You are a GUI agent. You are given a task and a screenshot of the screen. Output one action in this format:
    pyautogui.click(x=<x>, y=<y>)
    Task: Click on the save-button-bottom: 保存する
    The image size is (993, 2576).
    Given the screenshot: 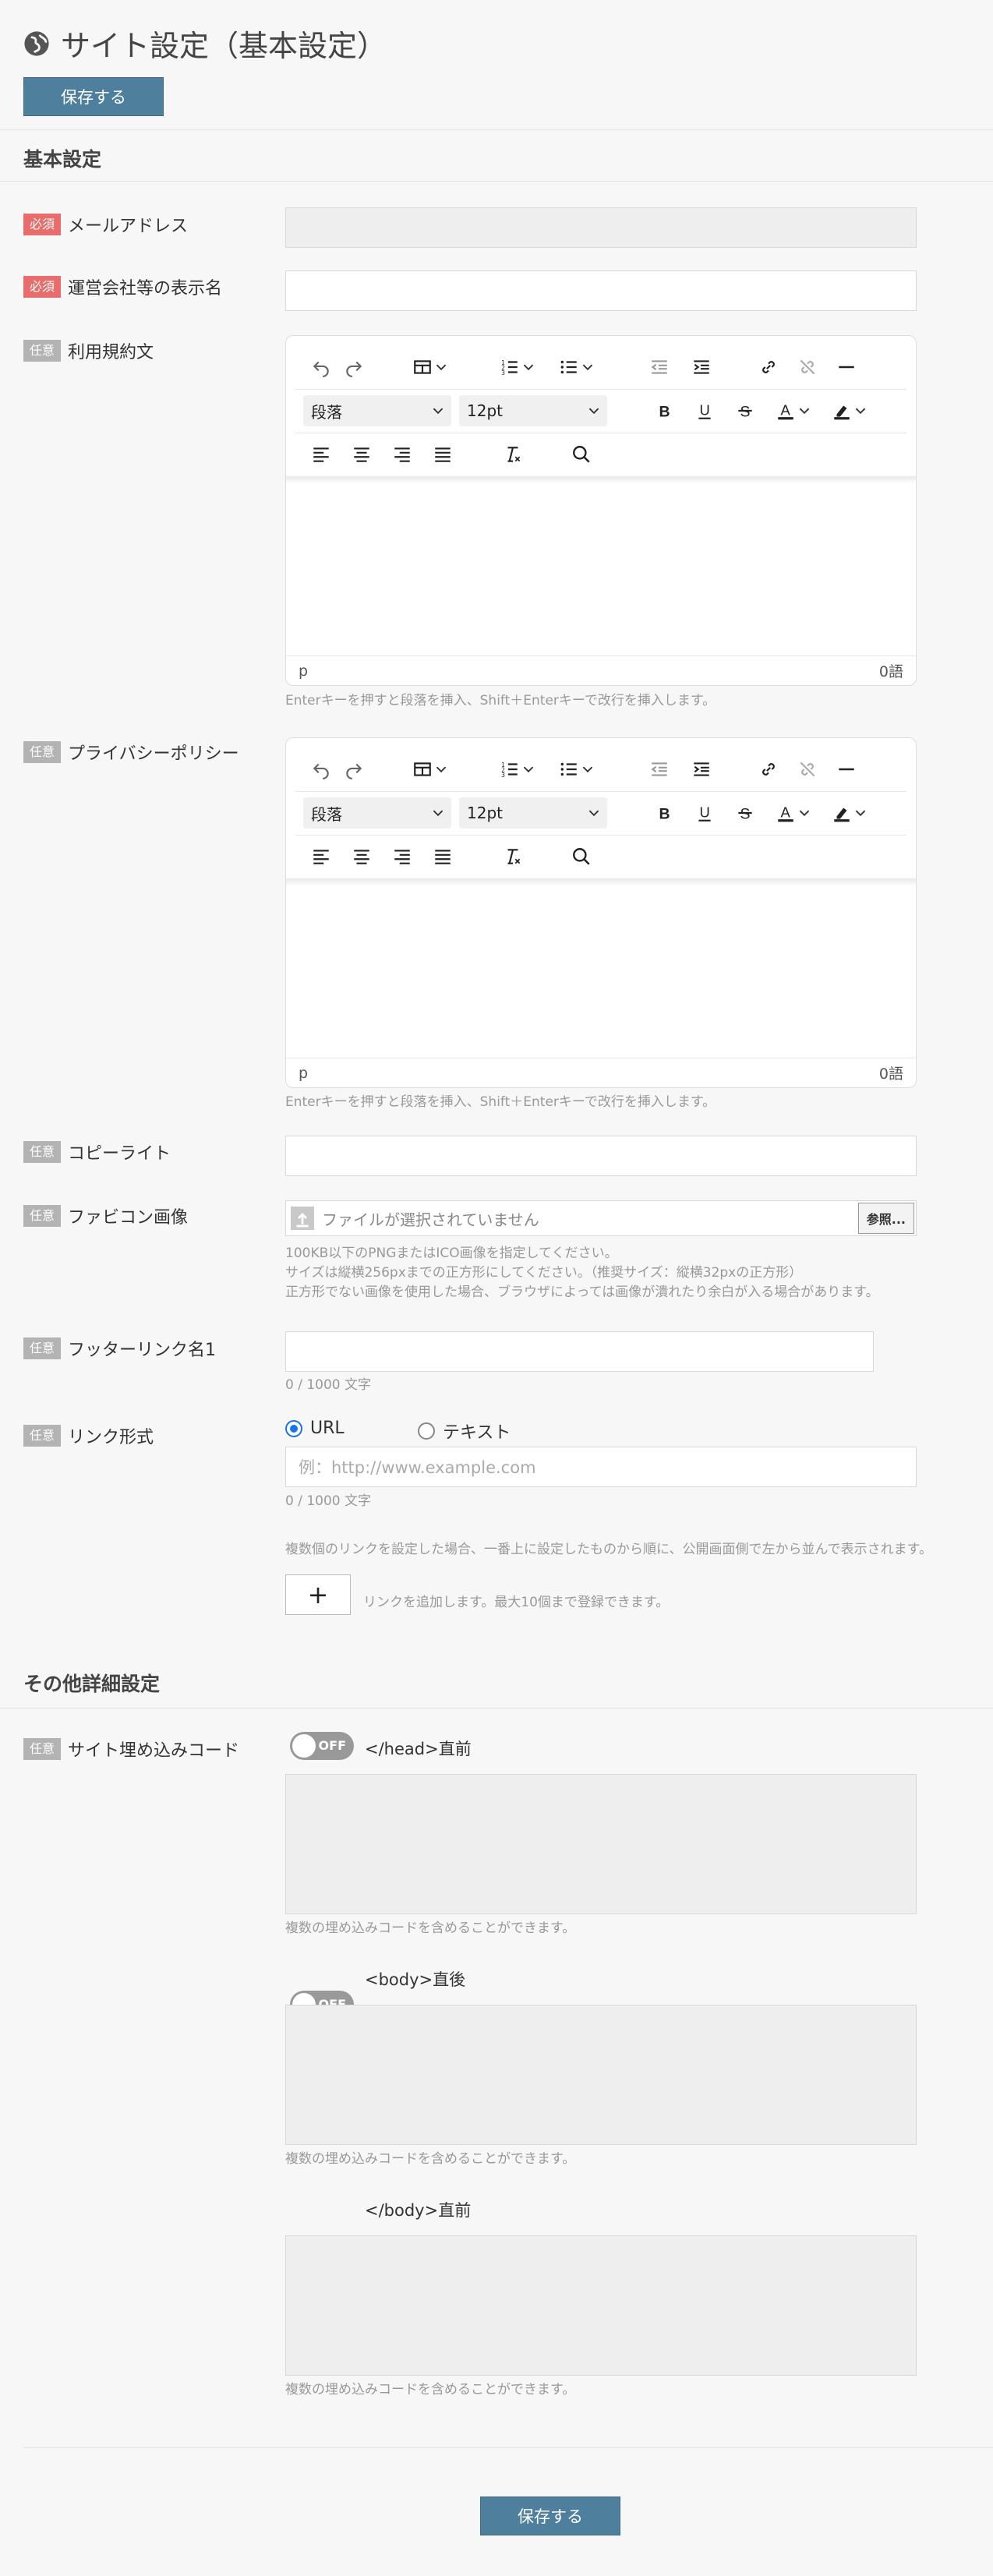 What is the action you would take?
    pyautogui.click(x=550, y=2515)
    